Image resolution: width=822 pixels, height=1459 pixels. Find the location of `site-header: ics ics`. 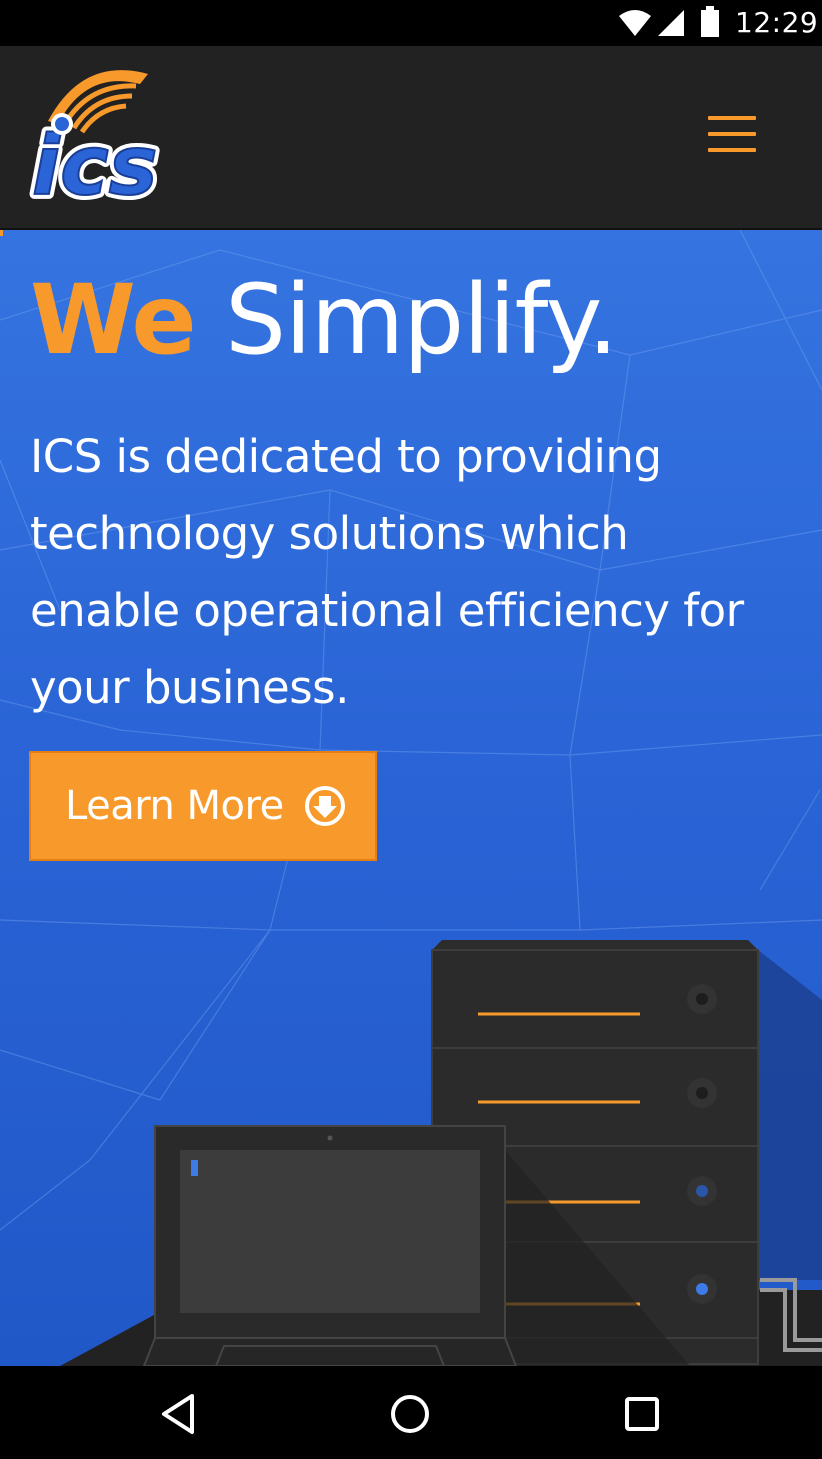

site-header: ics ics is located at coordinates (411, 138).